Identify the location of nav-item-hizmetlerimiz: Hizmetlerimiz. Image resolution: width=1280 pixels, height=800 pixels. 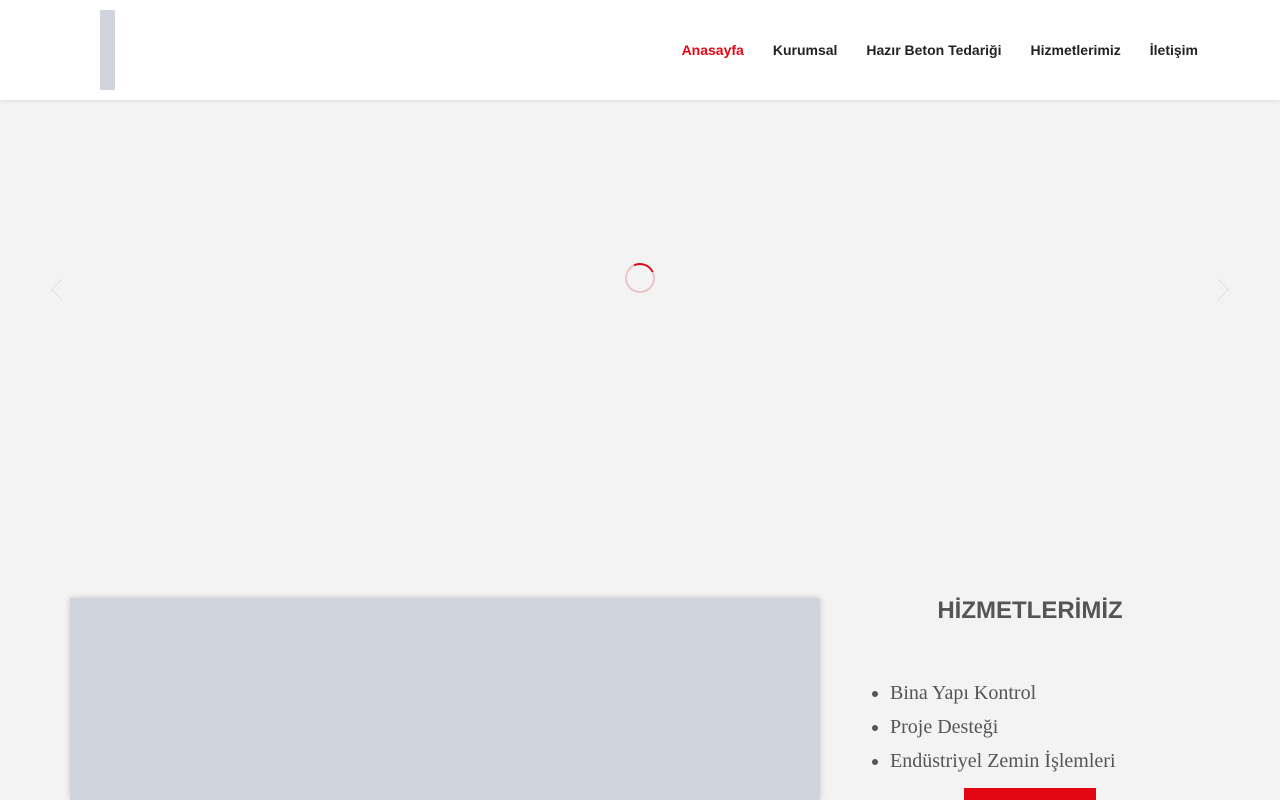
(1076, 50).